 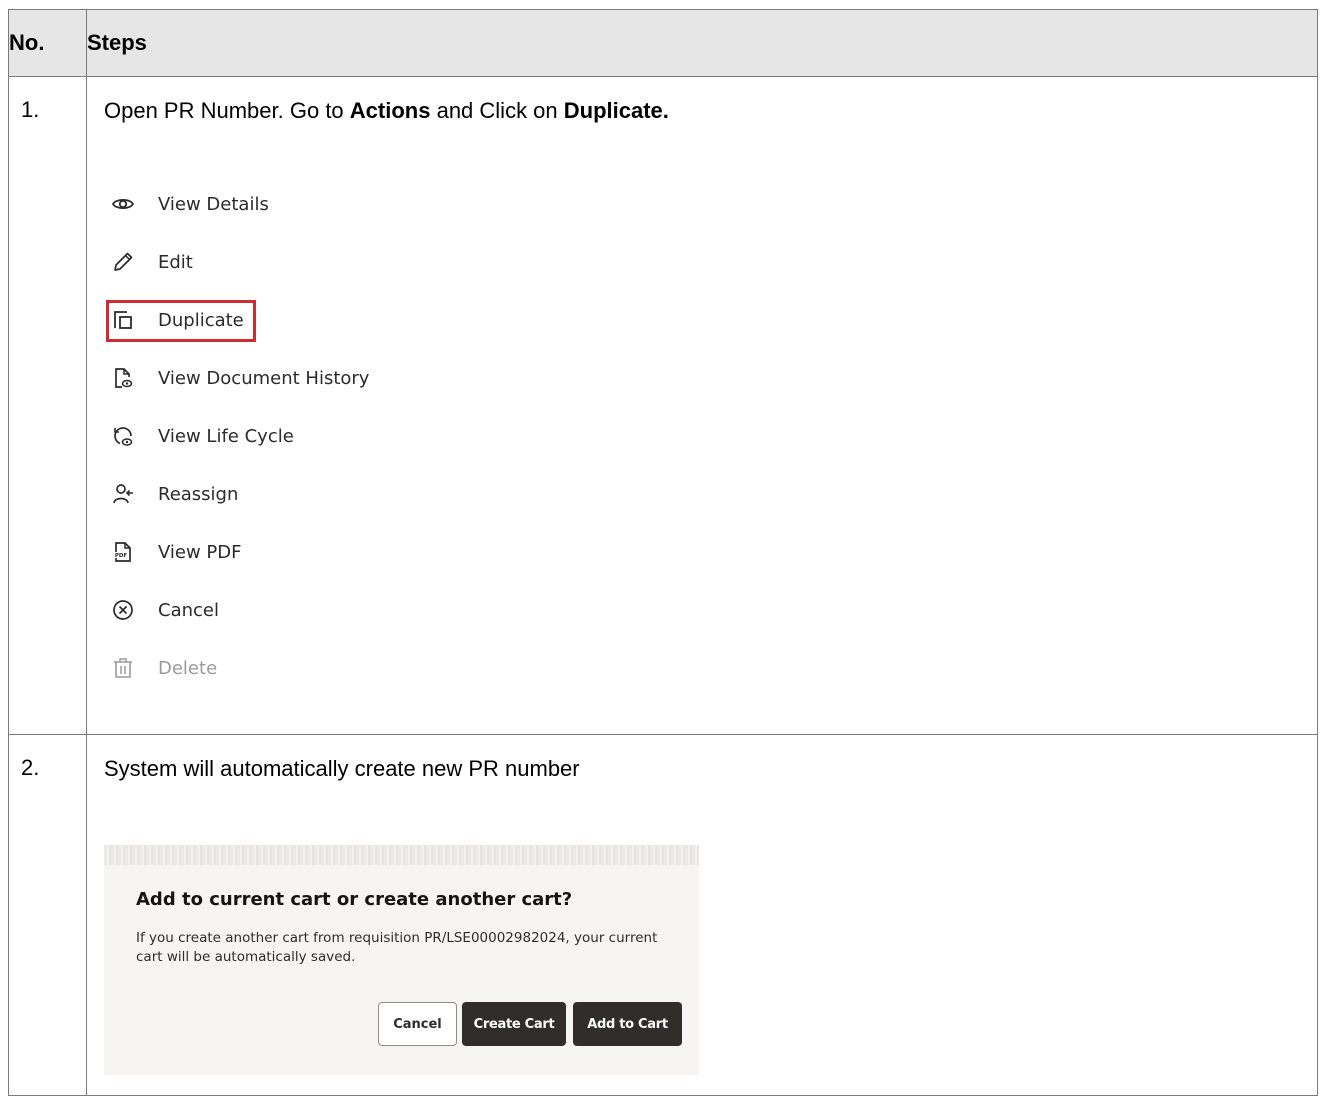 I want to click on highlight-box, so click(x=181, y=321).